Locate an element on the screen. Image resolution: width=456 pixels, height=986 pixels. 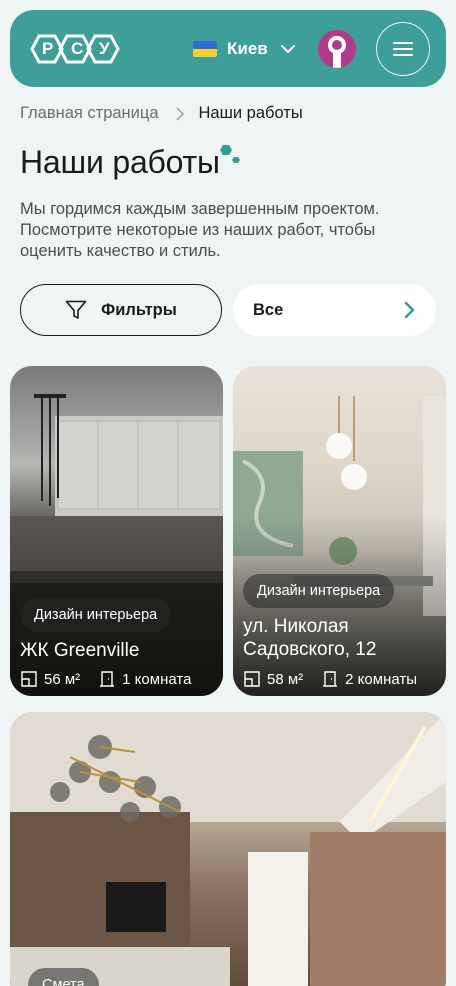
city-selector: Киев is located at coordinates (244, 49).